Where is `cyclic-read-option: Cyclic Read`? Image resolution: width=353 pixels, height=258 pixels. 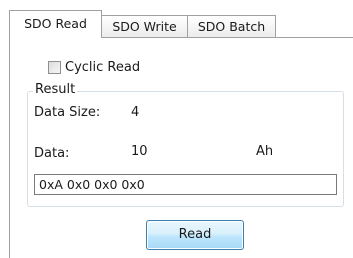
cyclic-read-option: Cyclic Read is located at coordinates (94, 67).